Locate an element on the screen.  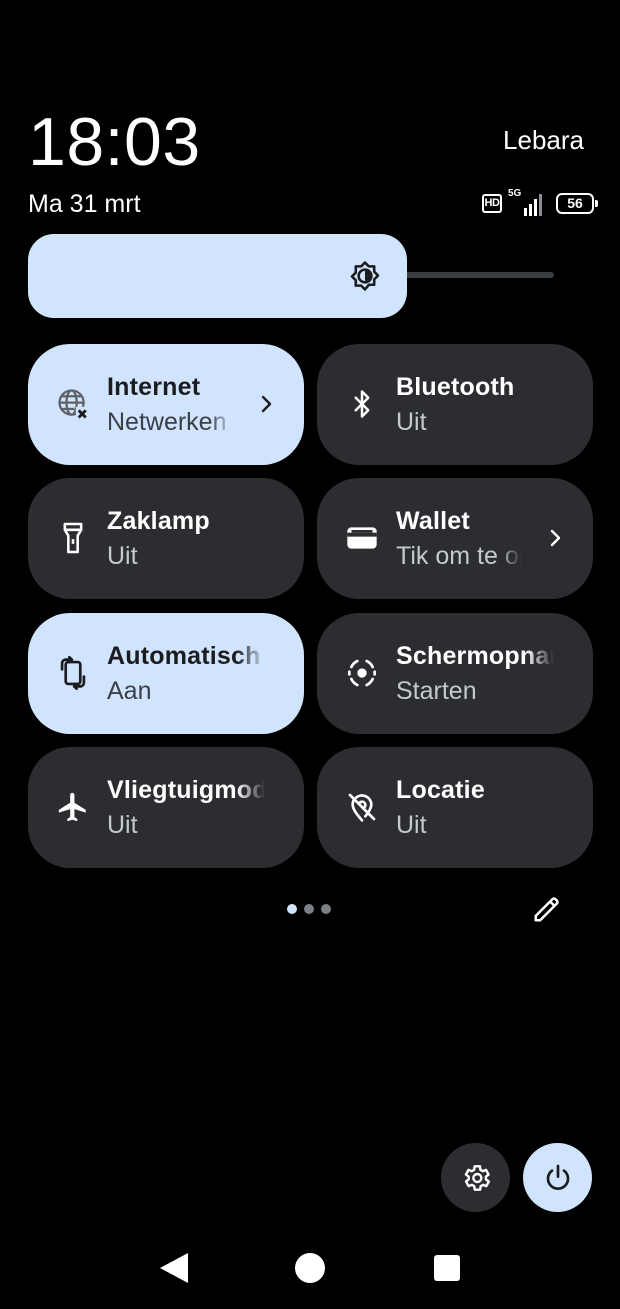
tile-location: Locatie Uit is located at coordinates (455, 807).